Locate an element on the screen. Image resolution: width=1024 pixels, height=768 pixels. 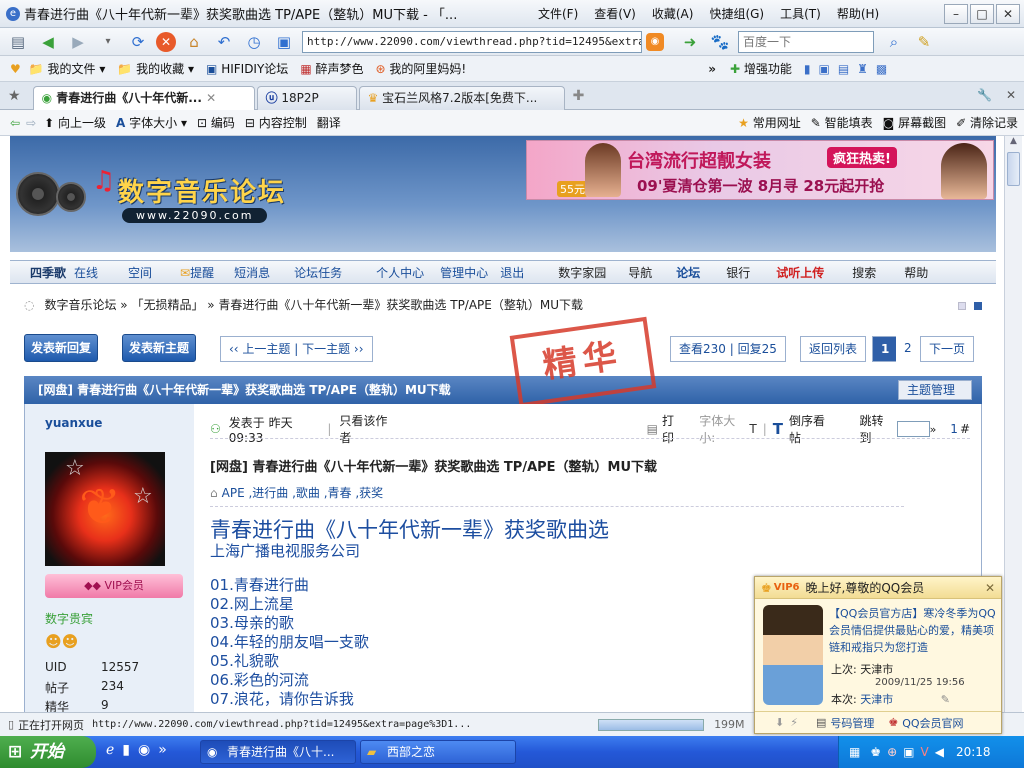
jump-go-icon: » is located at coordinates (933, 429).